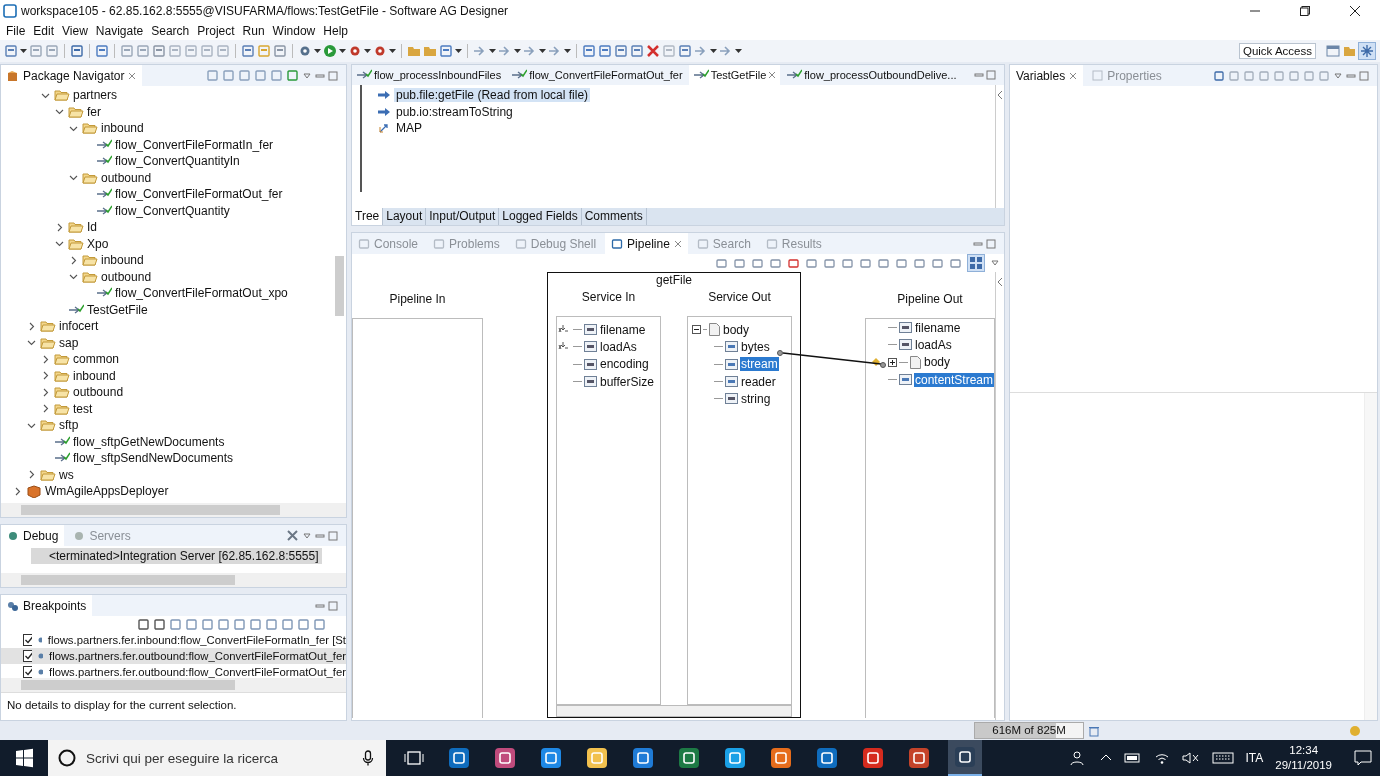 This screenshot has height=776, width=1380. What do you see at coordinates (117, 309) in the screenshot?
I see `tree-item: TestGetFile` at bounding box center [117, 309].